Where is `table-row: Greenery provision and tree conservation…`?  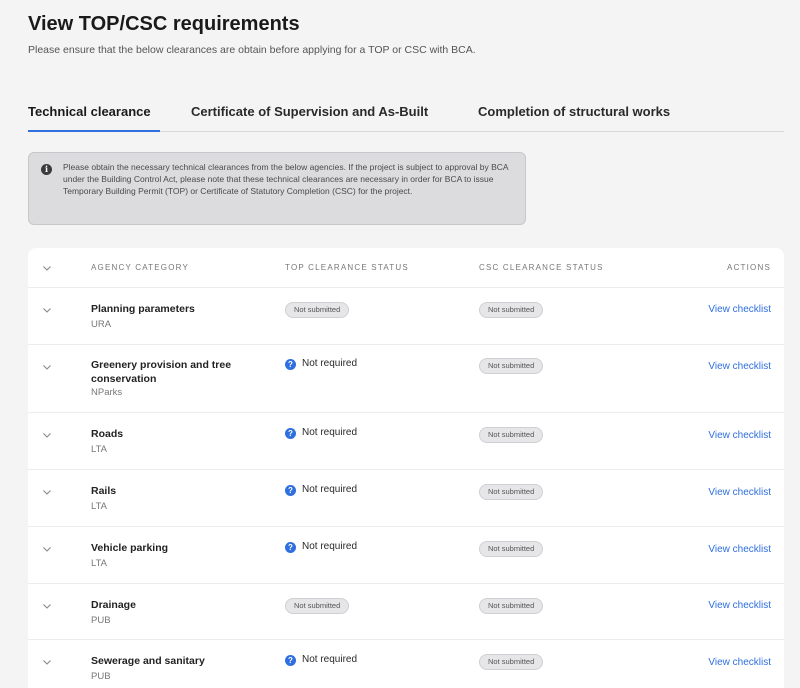
table-row: Greenery provision and tree conservation… is located at coordinates (406, 379).